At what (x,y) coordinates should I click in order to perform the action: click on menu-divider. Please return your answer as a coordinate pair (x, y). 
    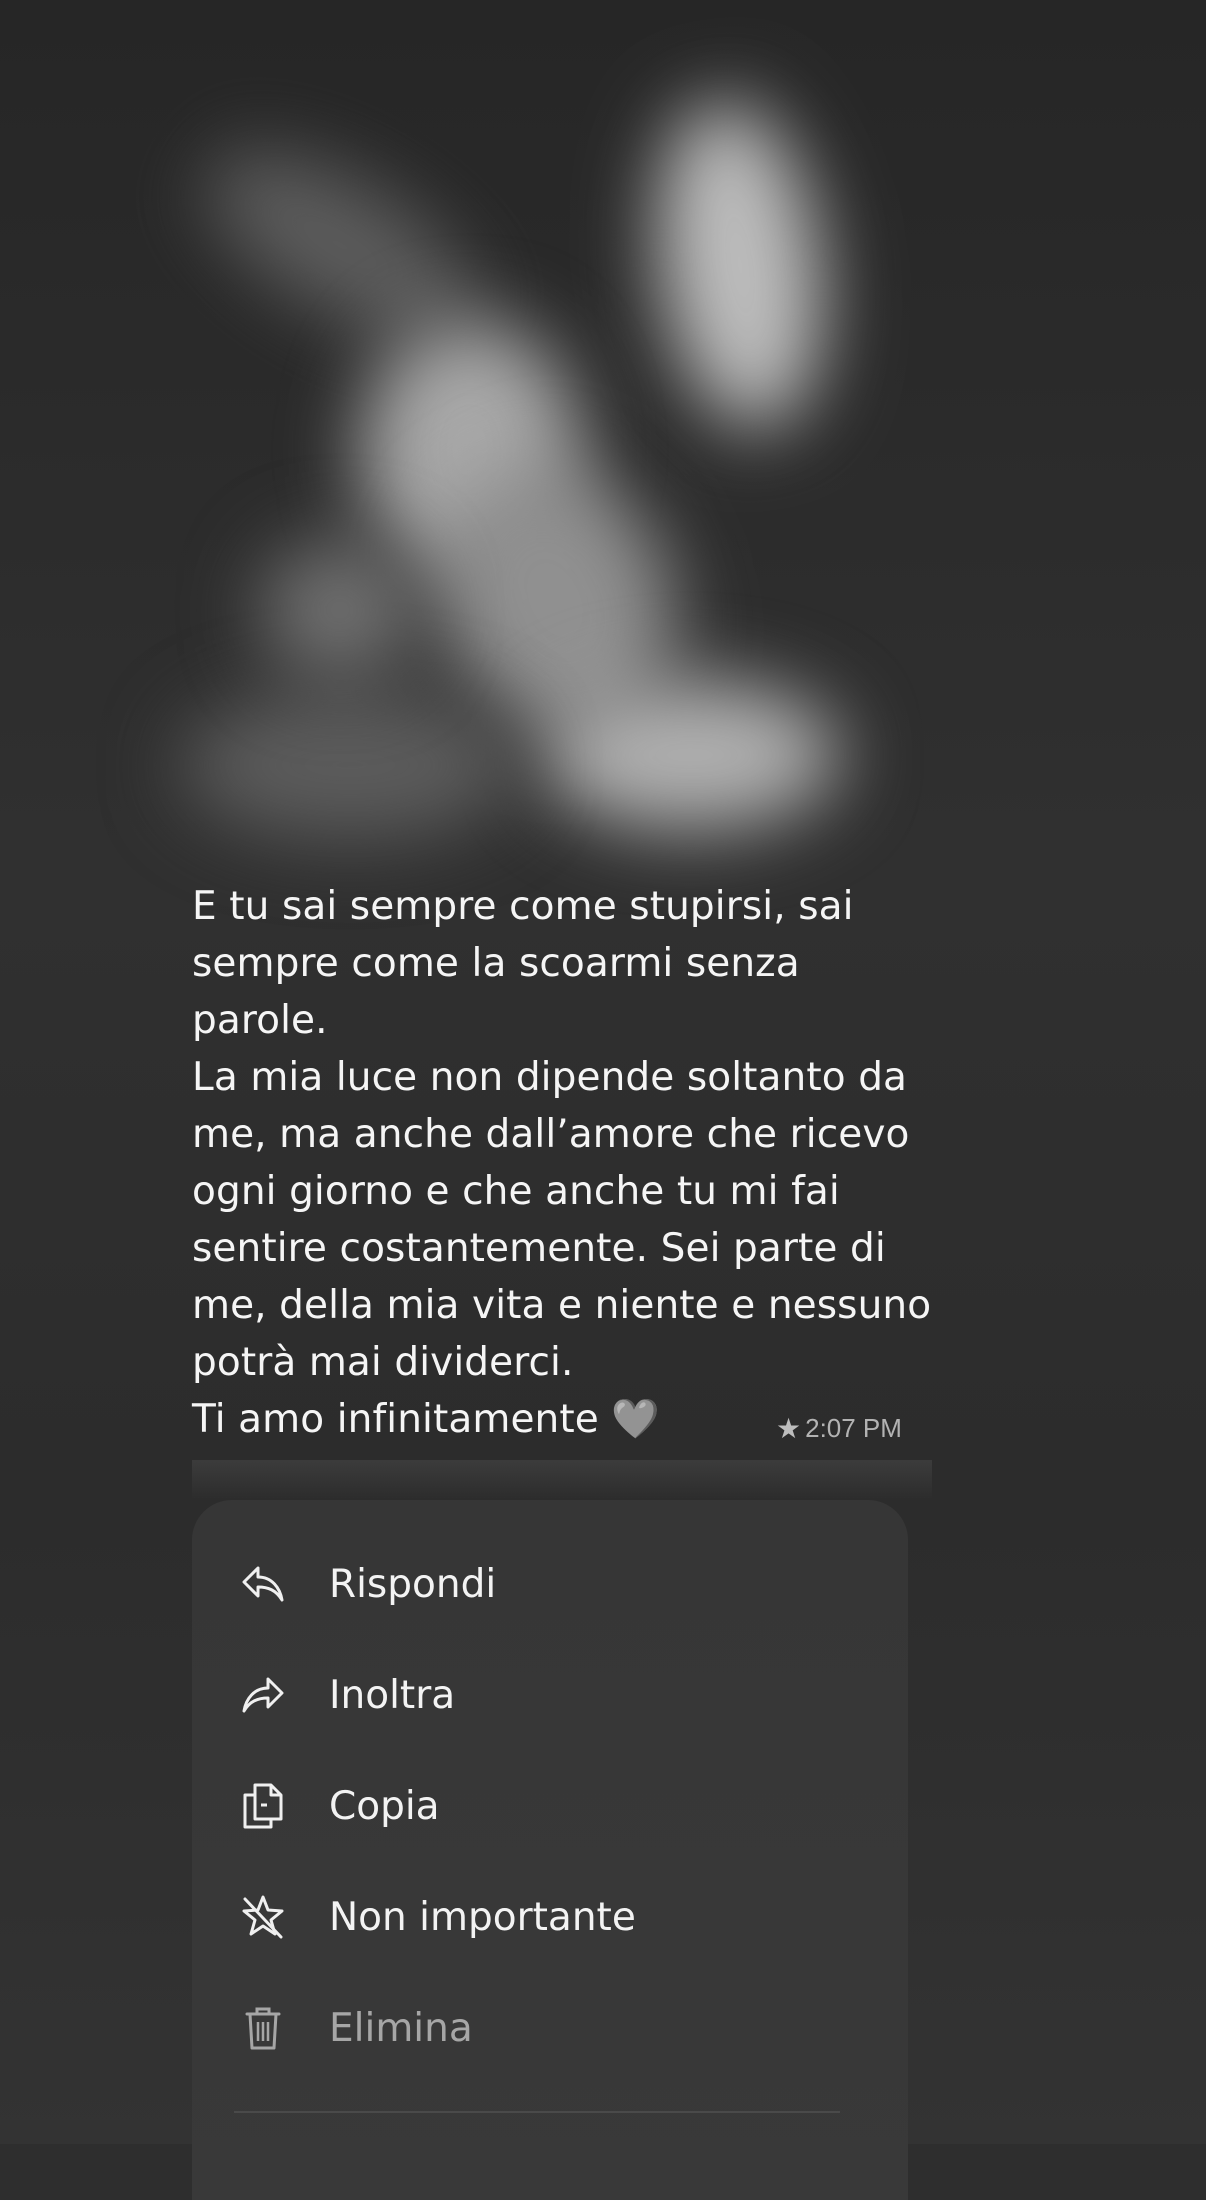
    Looking at the image, I should click on (537, 2112).